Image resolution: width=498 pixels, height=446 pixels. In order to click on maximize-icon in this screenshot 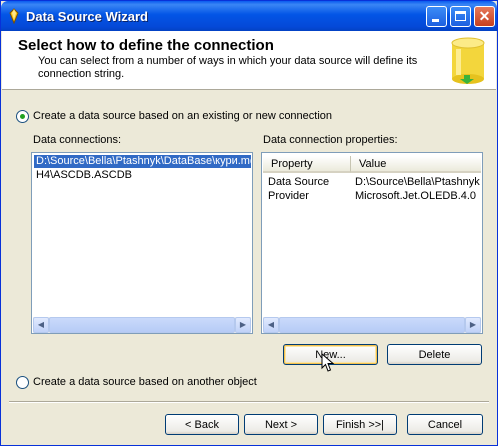, I will do `click(460, 16)`.